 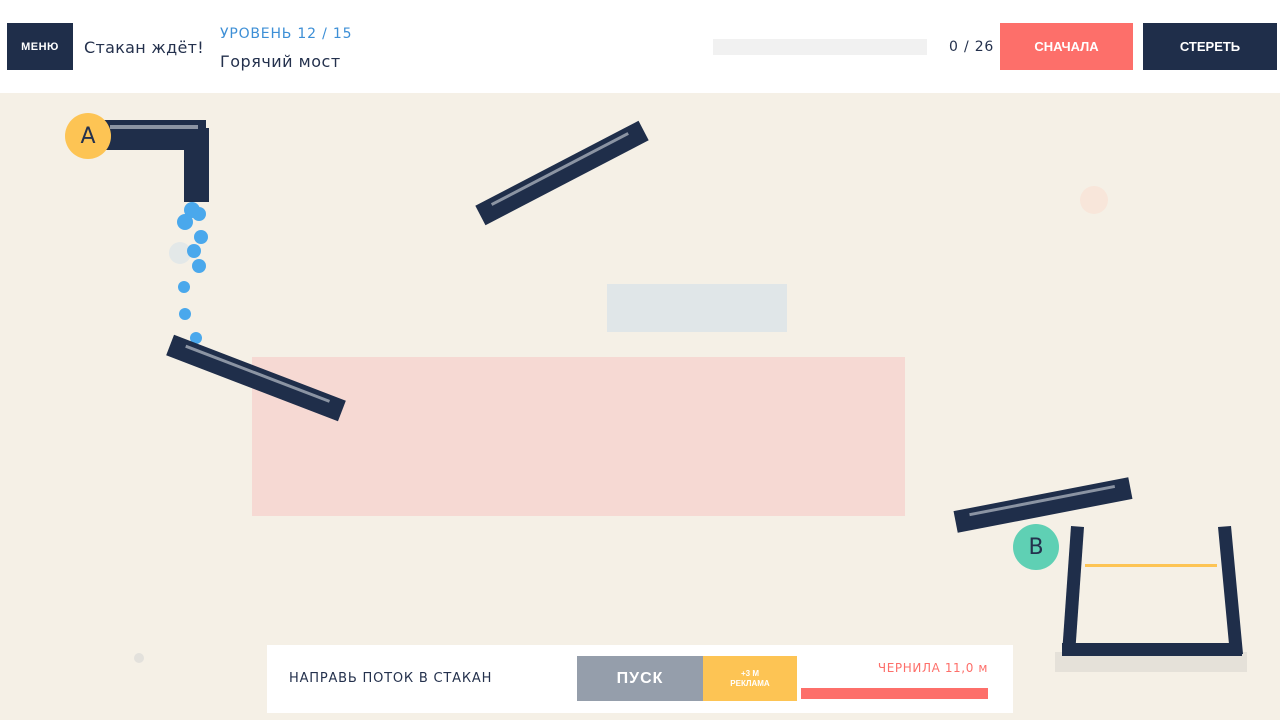 I want to click on ad-bonus-amount: +3 М, so click(x=749, y=673).